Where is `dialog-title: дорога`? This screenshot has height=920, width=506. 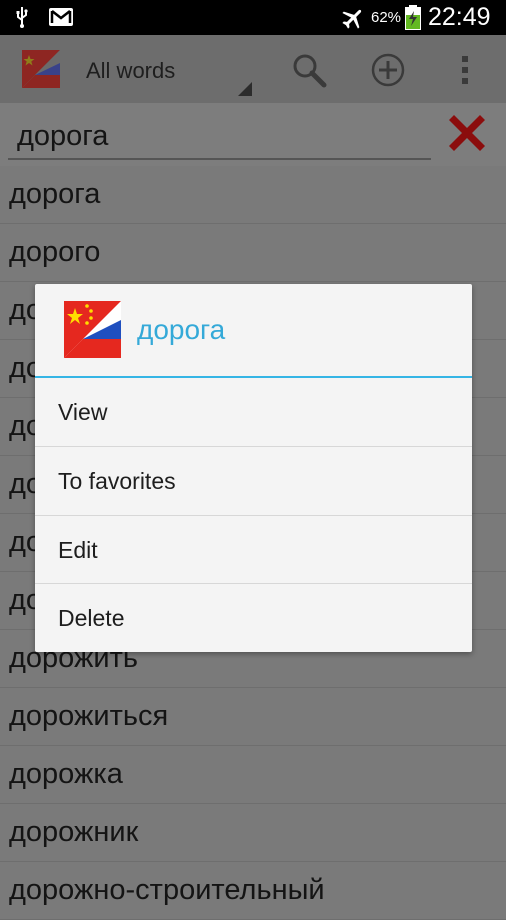
dialog-title: дорога is located at coordinates (181, 329).